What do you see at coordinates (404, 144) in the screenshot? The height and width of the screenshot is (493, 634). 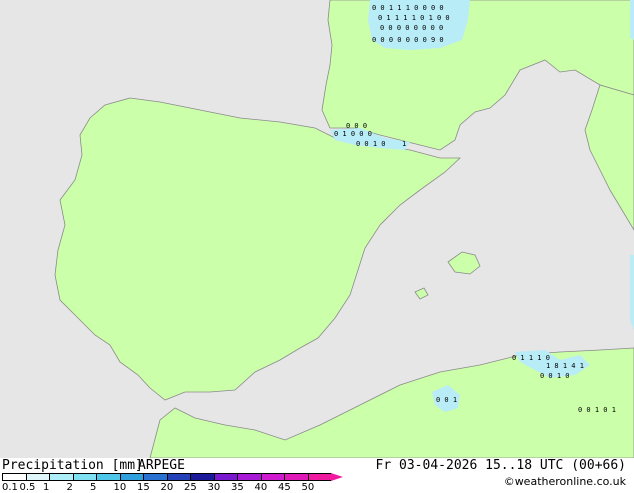 I see `svg-text: 1` at bounding box center [404, 144].